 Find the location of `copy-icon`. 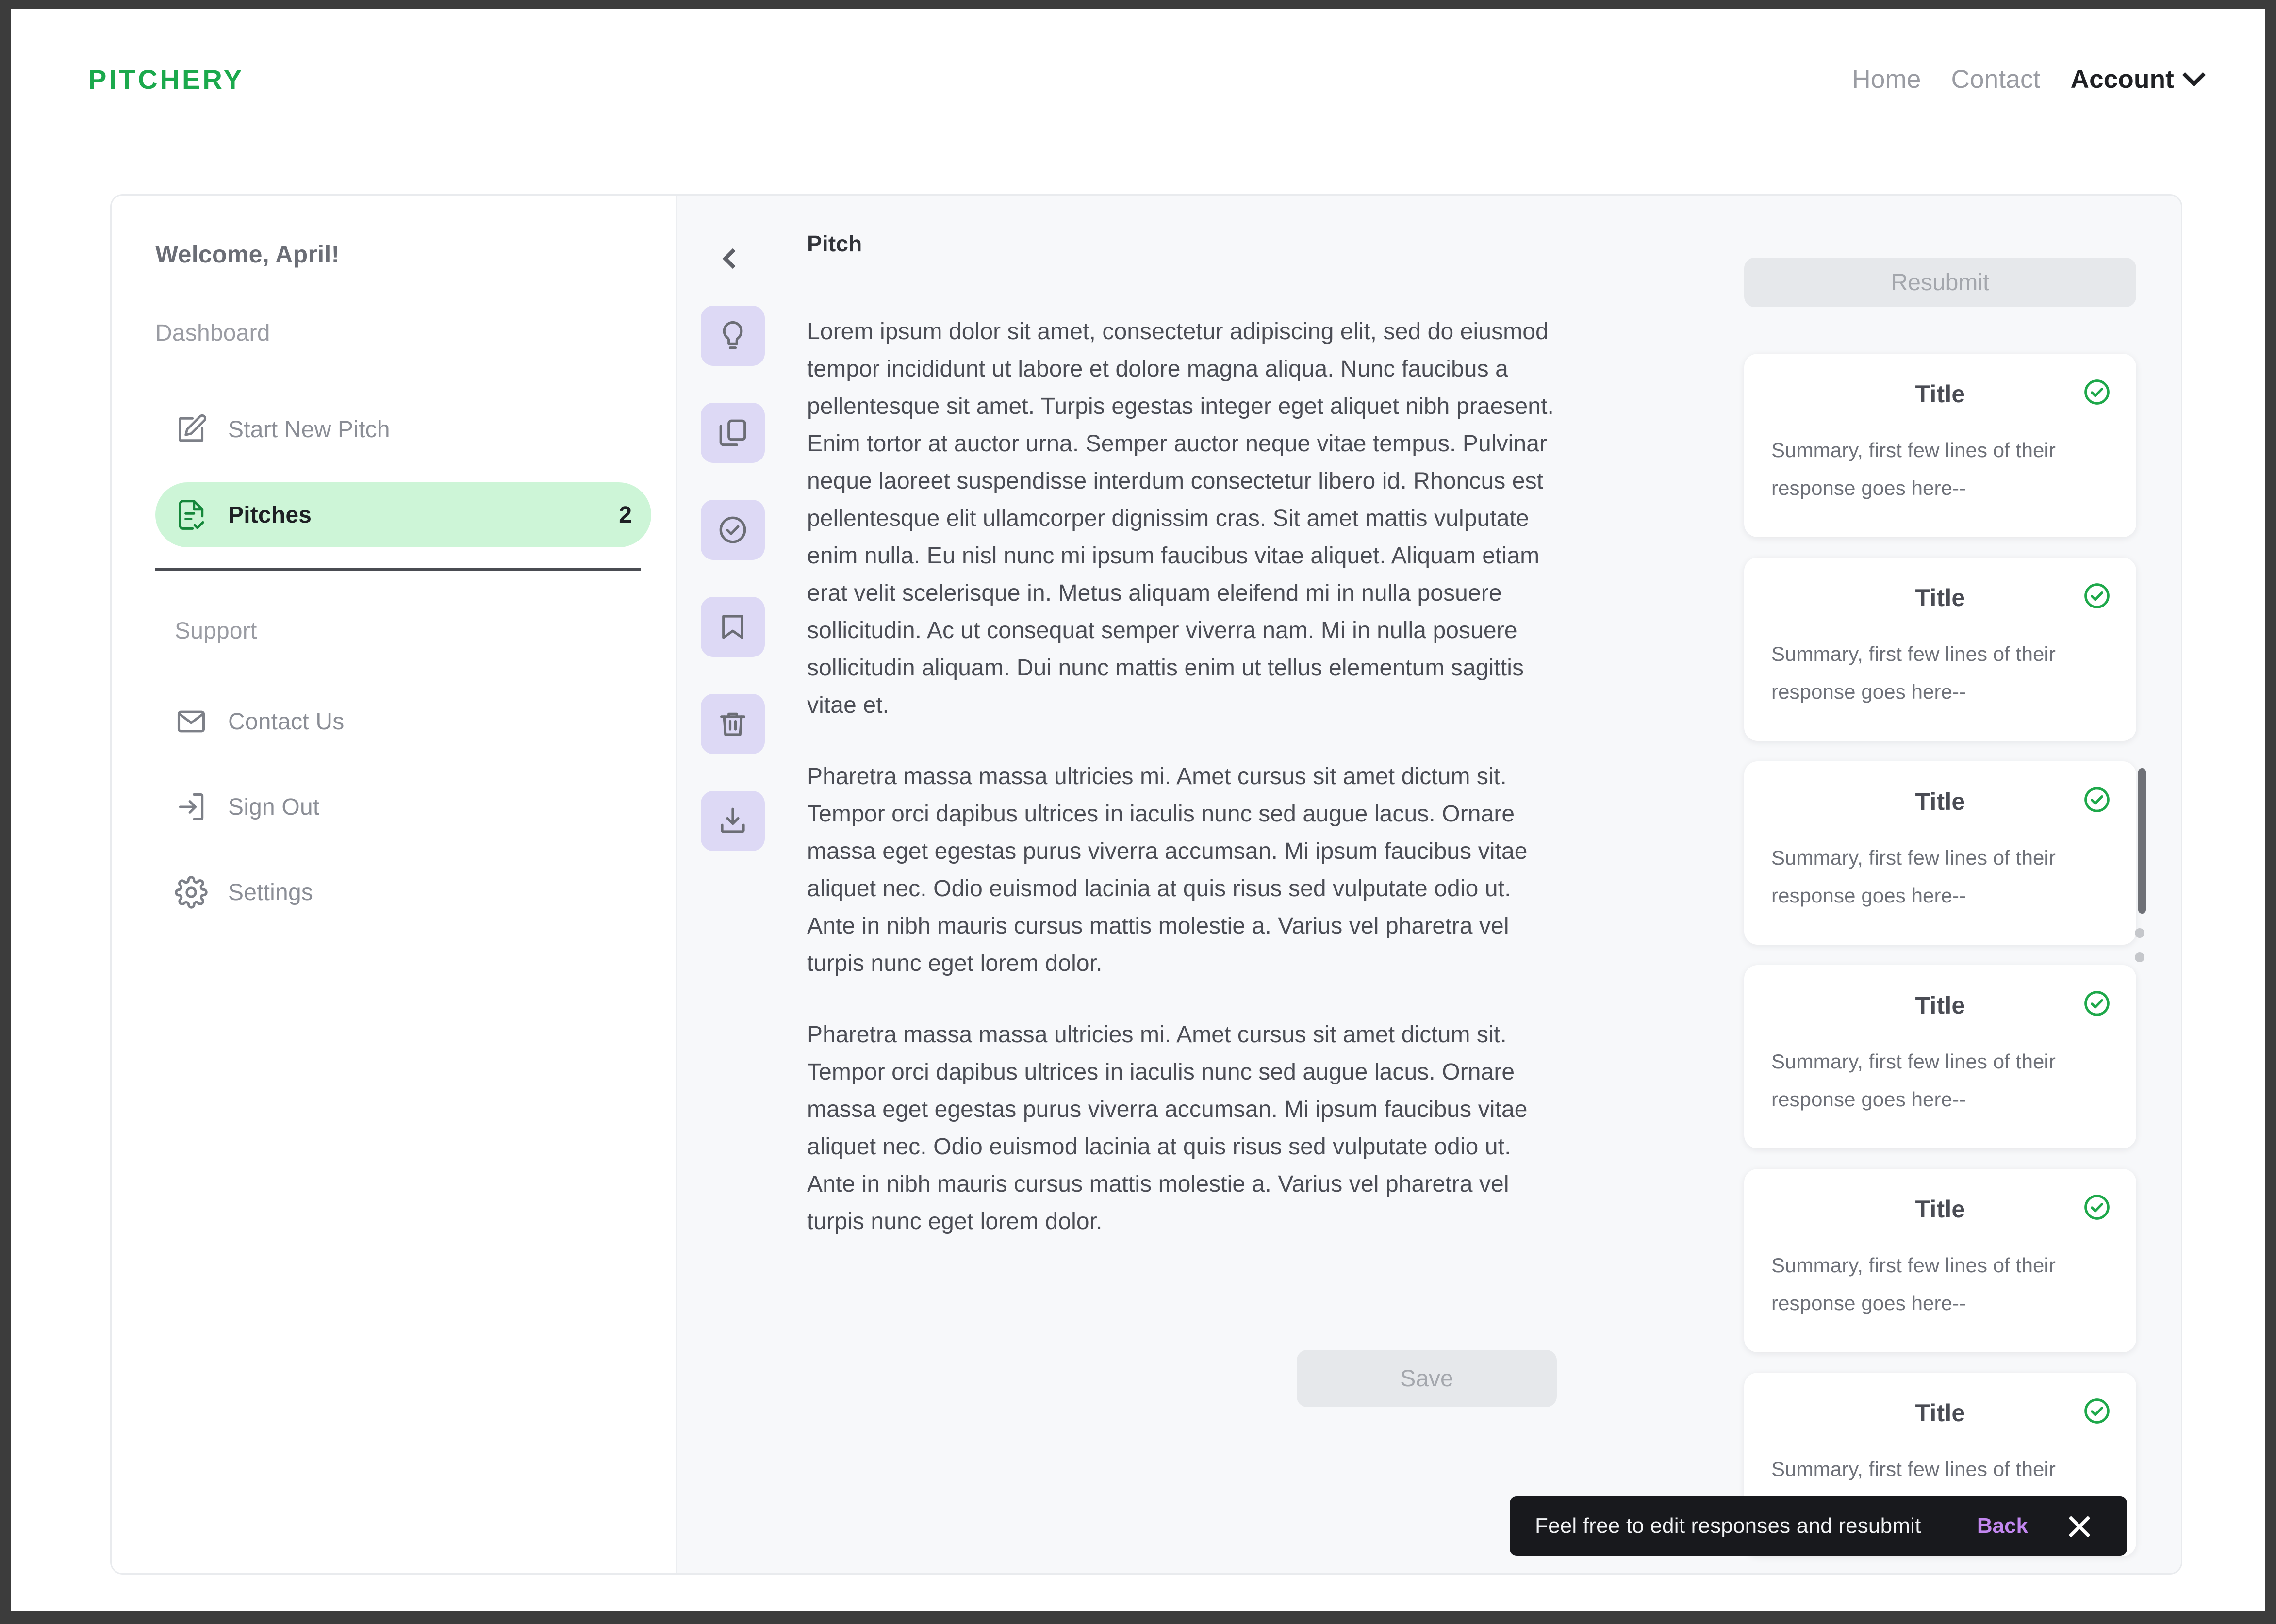

copy-icon is located at coordinates (732, 432).